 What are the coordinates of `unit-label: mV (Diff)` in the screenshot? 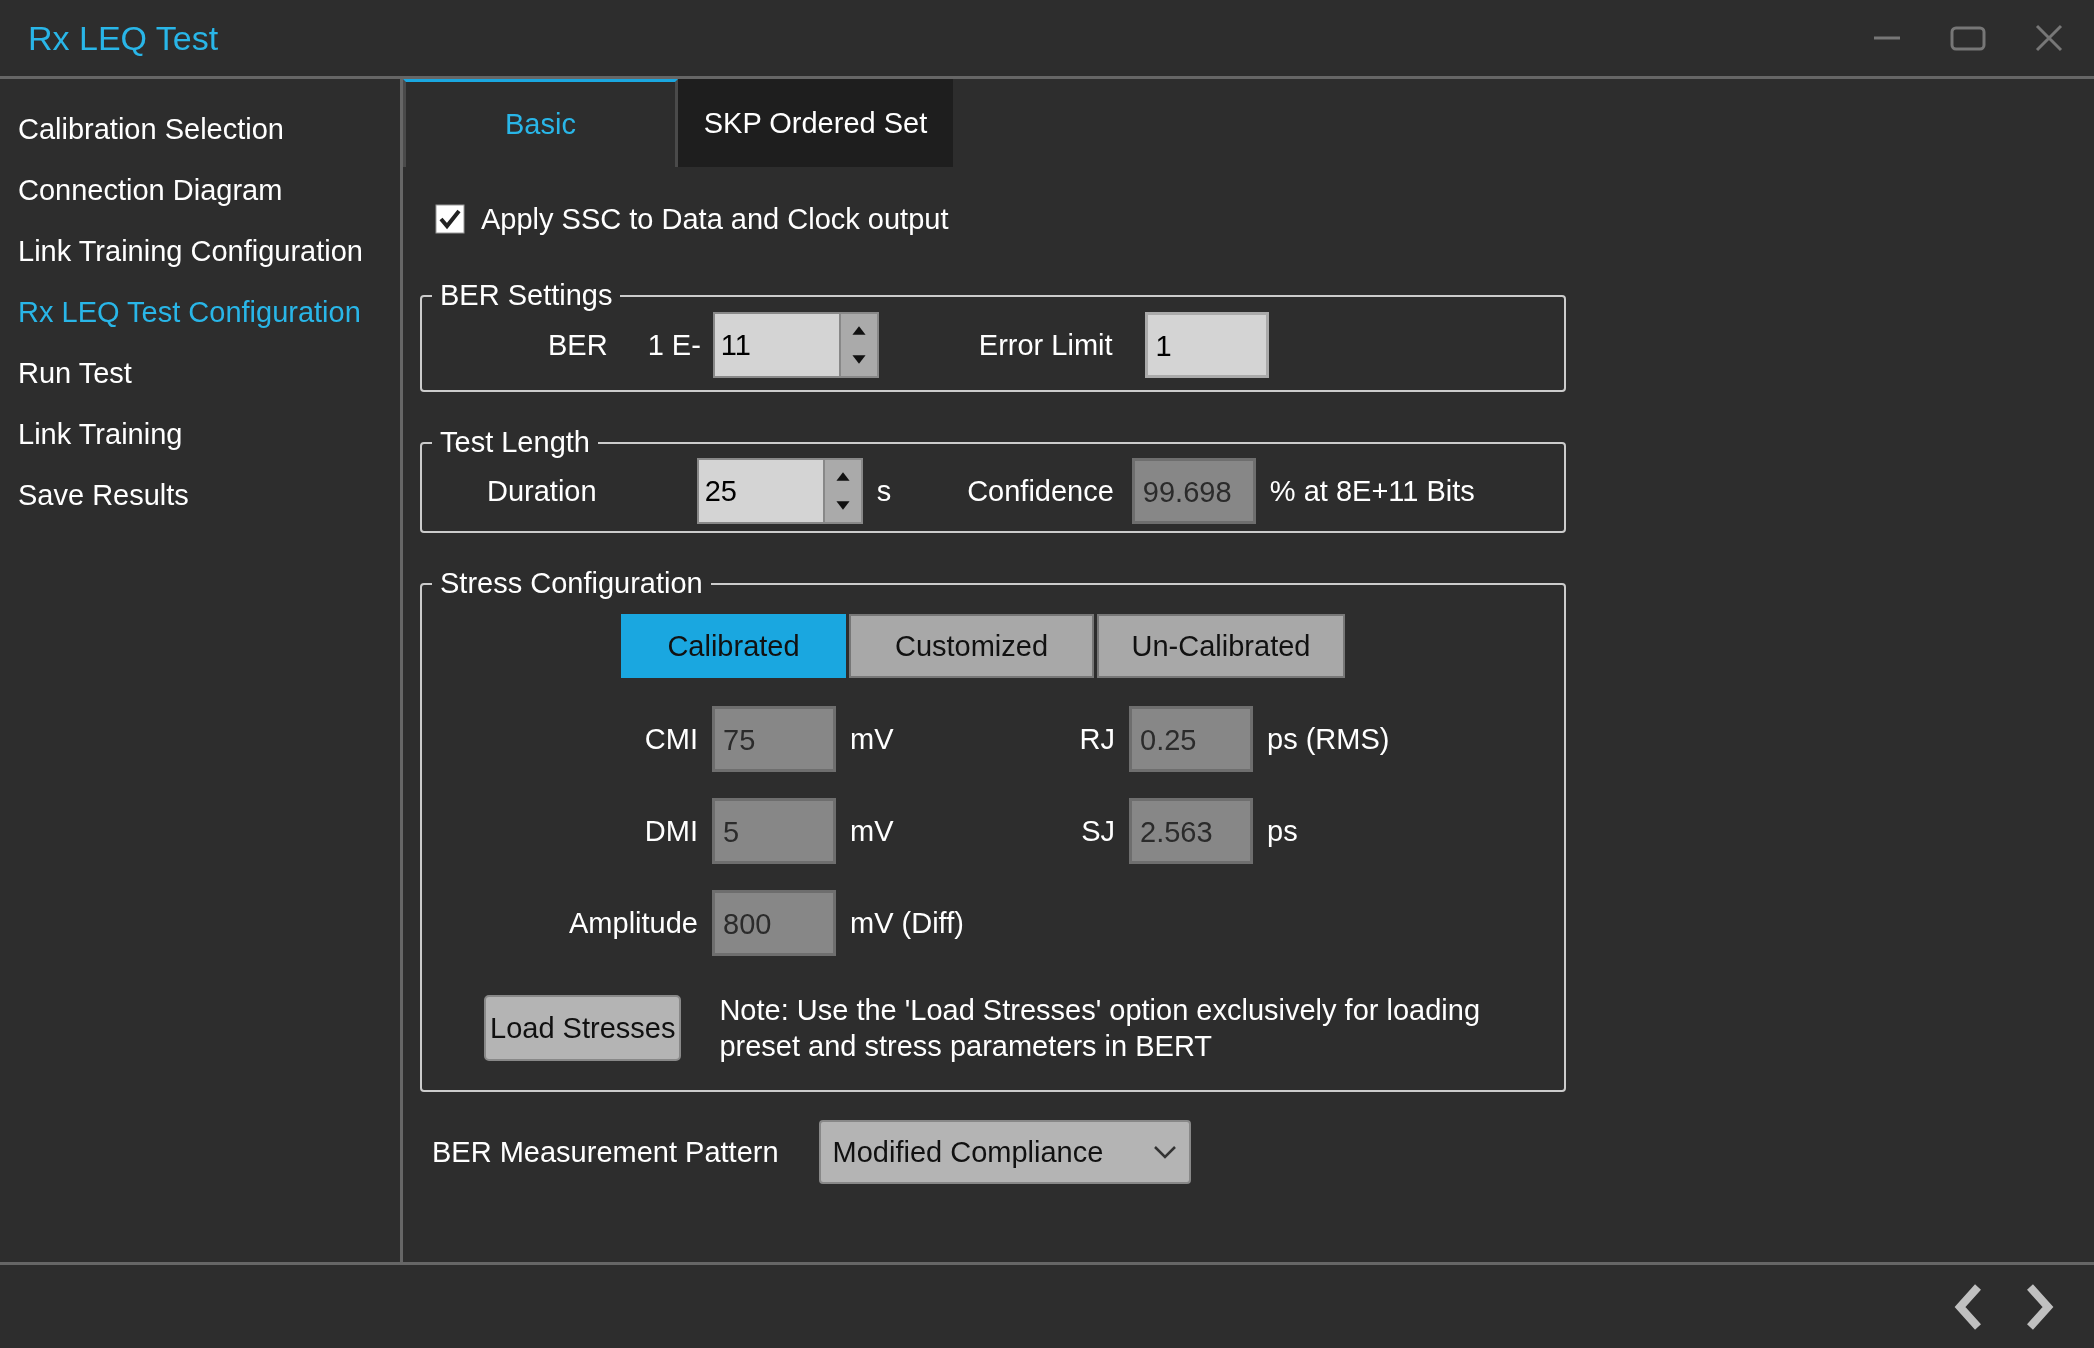 It's located at (907, 923).